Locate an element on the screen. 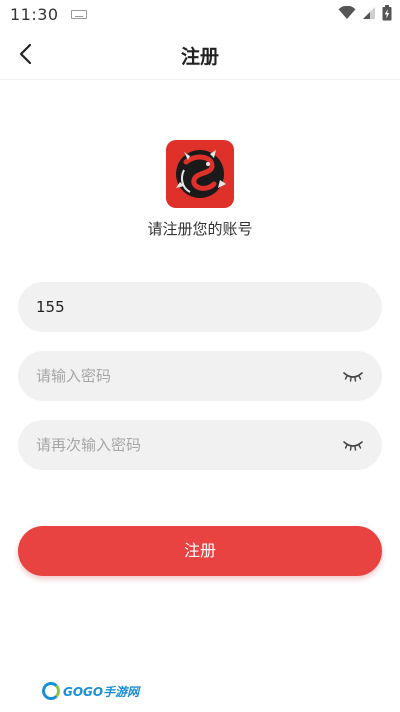  password-field is located at coordinates (200, 376).